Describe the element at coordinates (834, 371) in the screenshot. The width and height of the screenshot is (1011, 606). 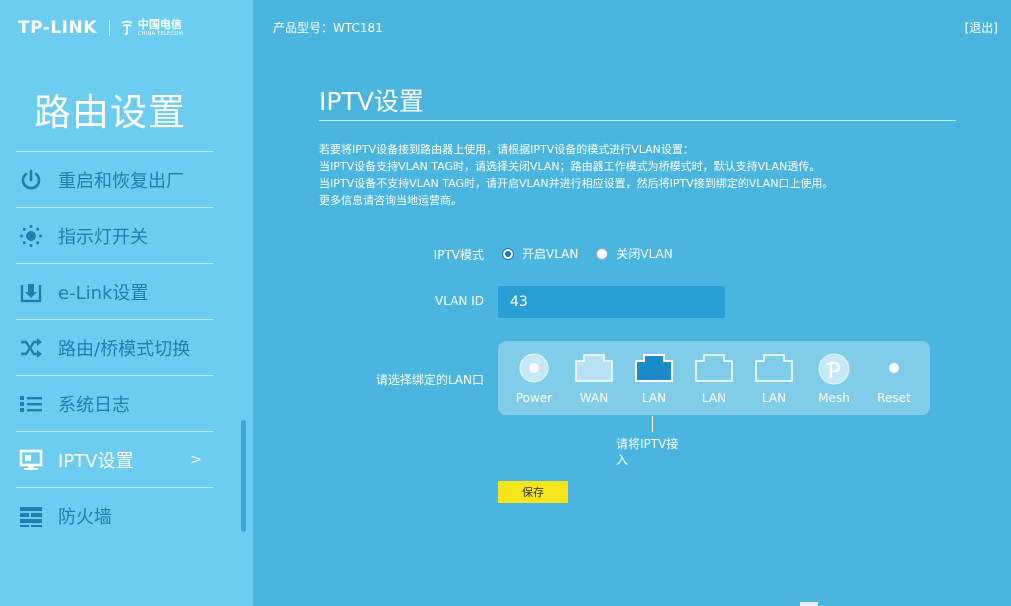
I see `mesh-button-icon` at that location.